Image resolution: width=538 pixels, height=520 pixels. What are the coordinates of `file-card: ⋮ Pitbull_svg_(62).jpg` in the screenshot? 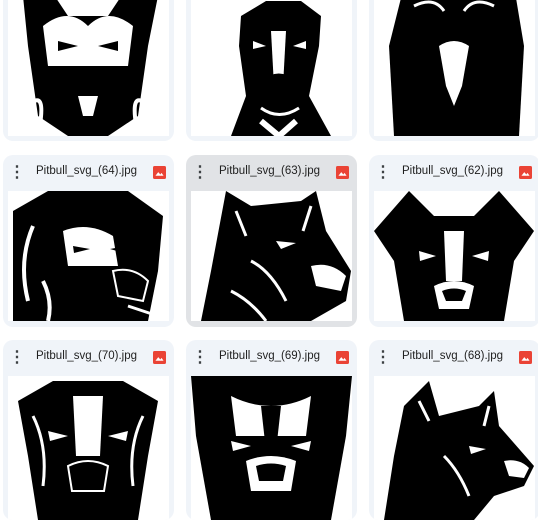 It's located at (453, 241).